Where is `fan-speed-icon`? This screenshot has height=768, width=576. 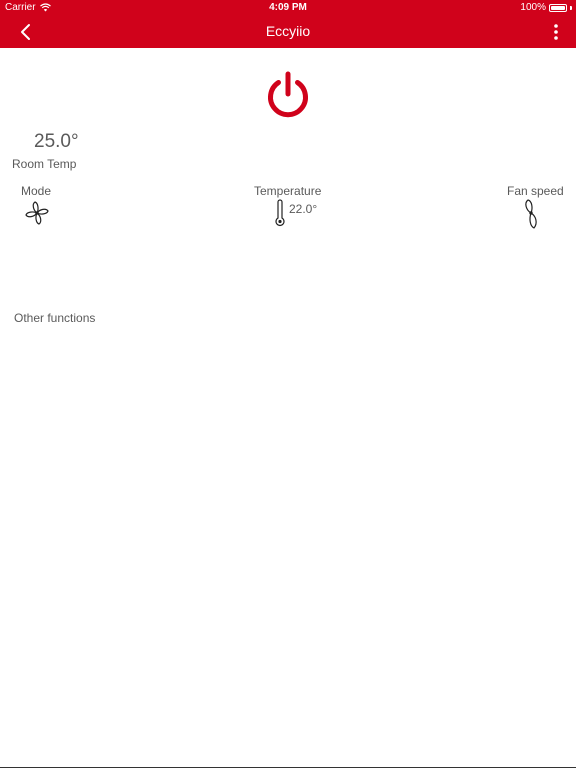
fan-speed-icon is located at coordinates (531, 214).